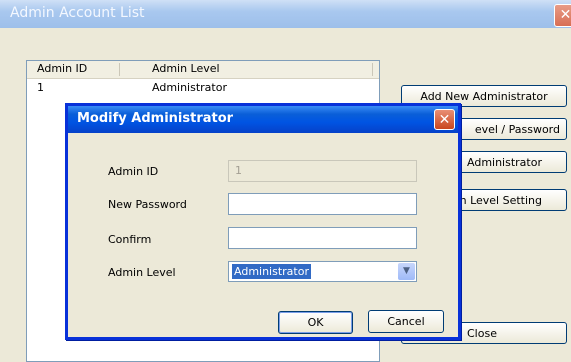  What do you see at coordinates (504, 162) in the screenshot?
I see `delete-administrator-label: Administrator` at bounding box center [504, 162].